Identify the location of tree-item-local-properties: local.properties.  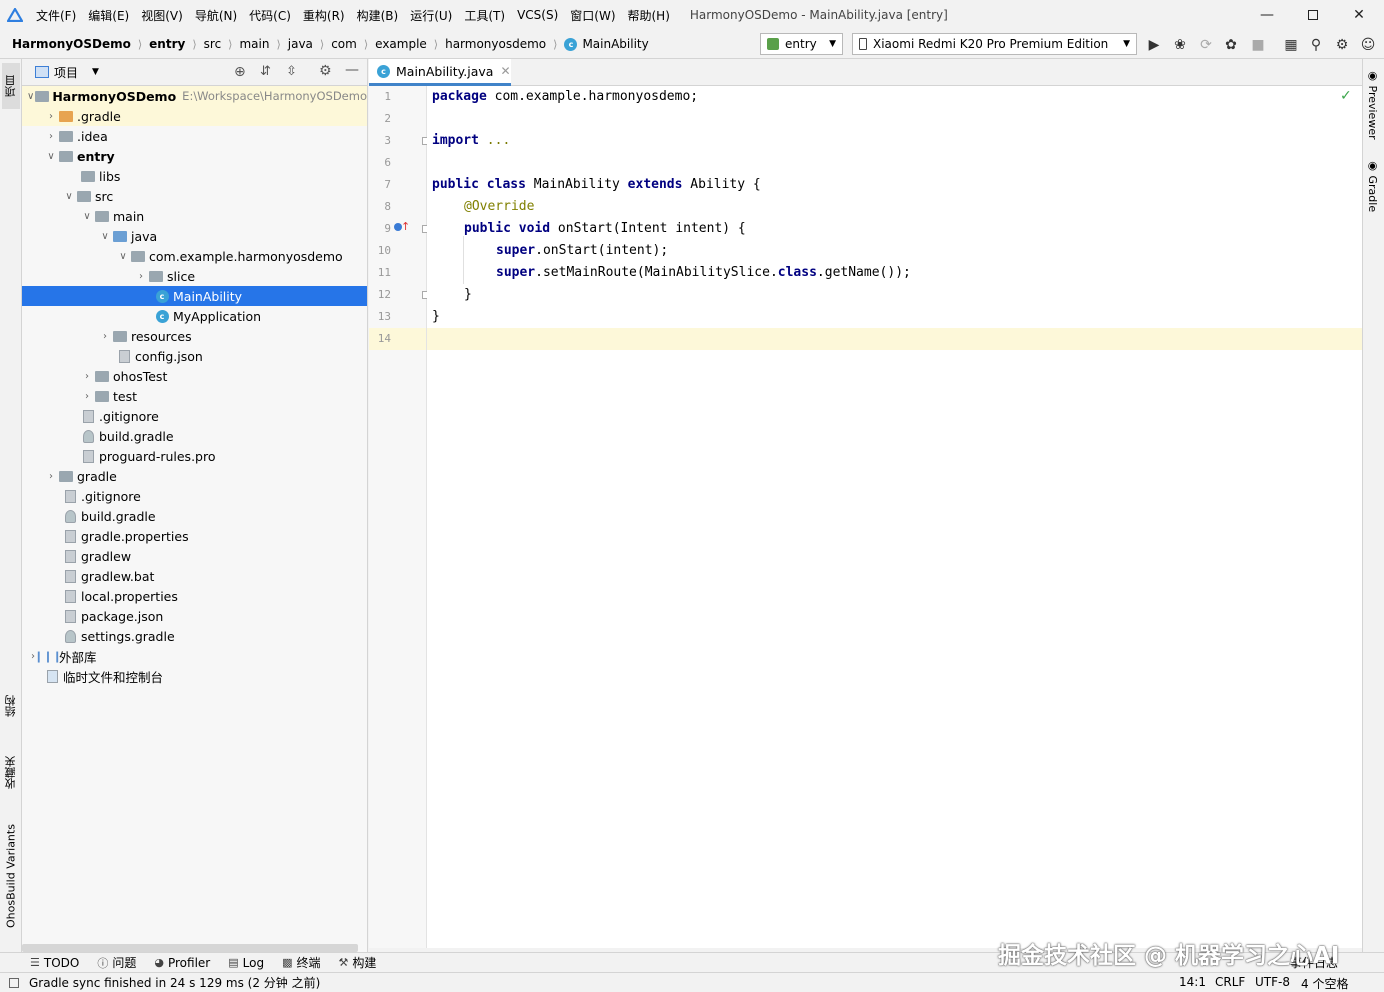
(194, 596).